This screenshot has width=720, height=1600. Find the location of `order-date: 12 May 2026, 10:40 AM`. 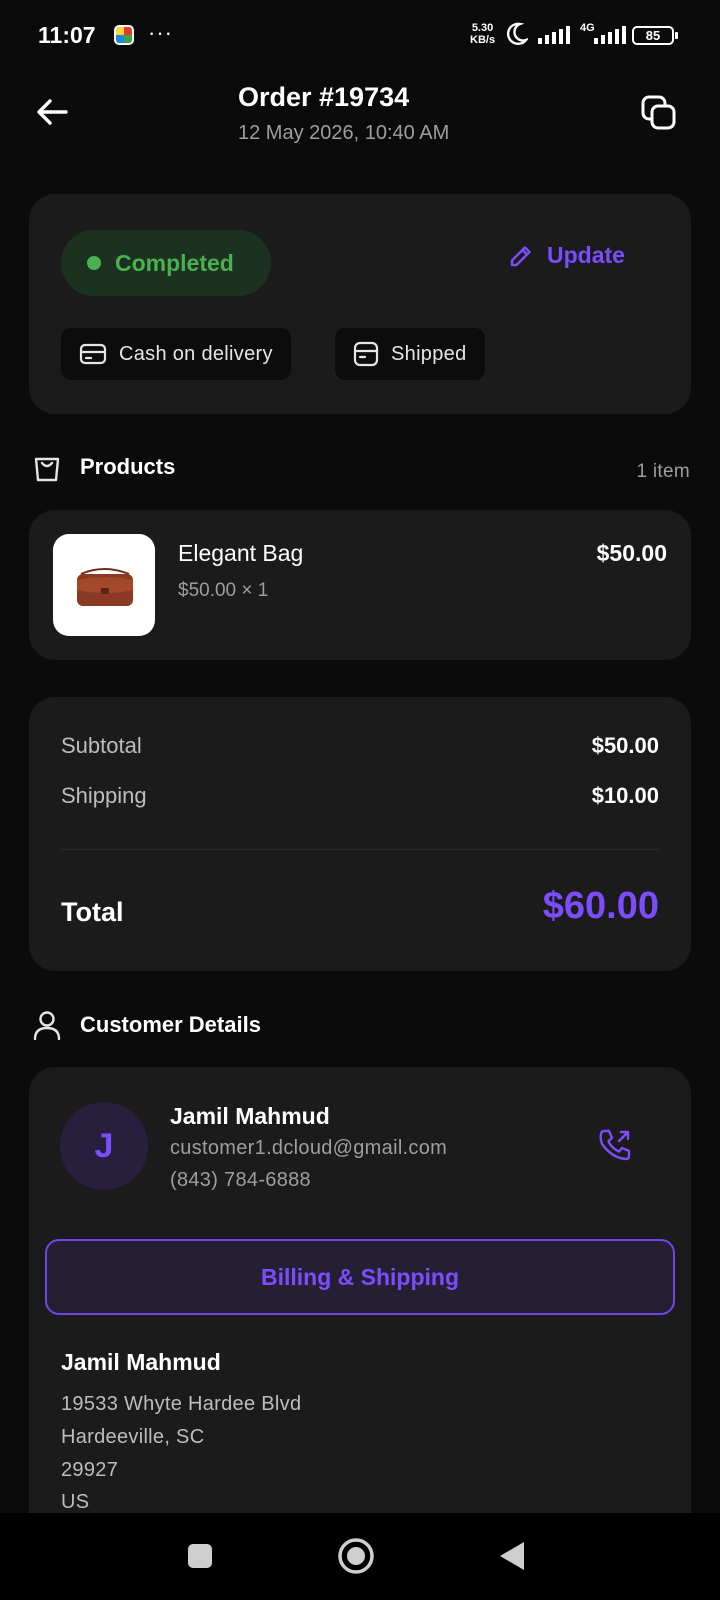

order-date: 12 May 2026, 10:40 AM is located at coordinates (344, 133).